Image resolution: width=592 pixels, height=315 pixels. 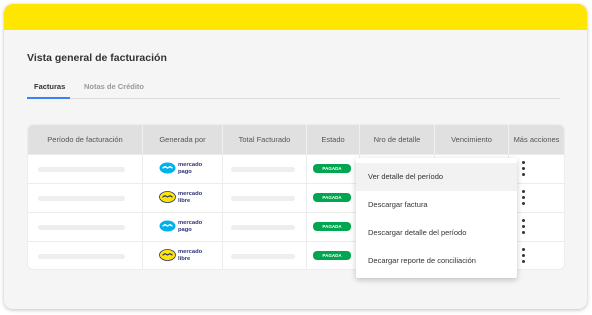 What do you see at coordinates (397, 139) in the screenshot?
I see `column-header-nro-detalle: Nro de detalle` at bounding box center [397, 139].